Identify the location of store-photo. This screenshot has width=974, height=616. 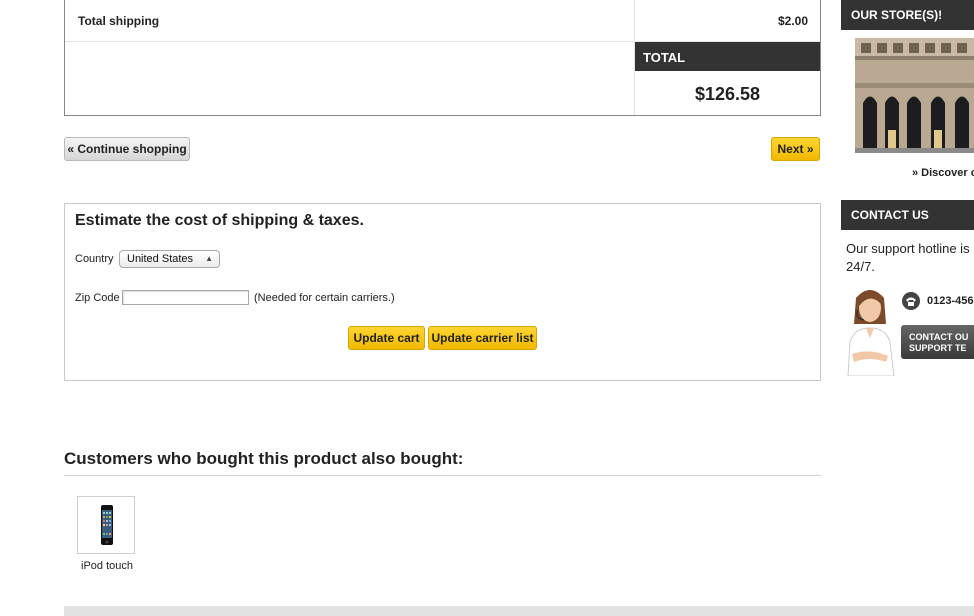
(914, 95).